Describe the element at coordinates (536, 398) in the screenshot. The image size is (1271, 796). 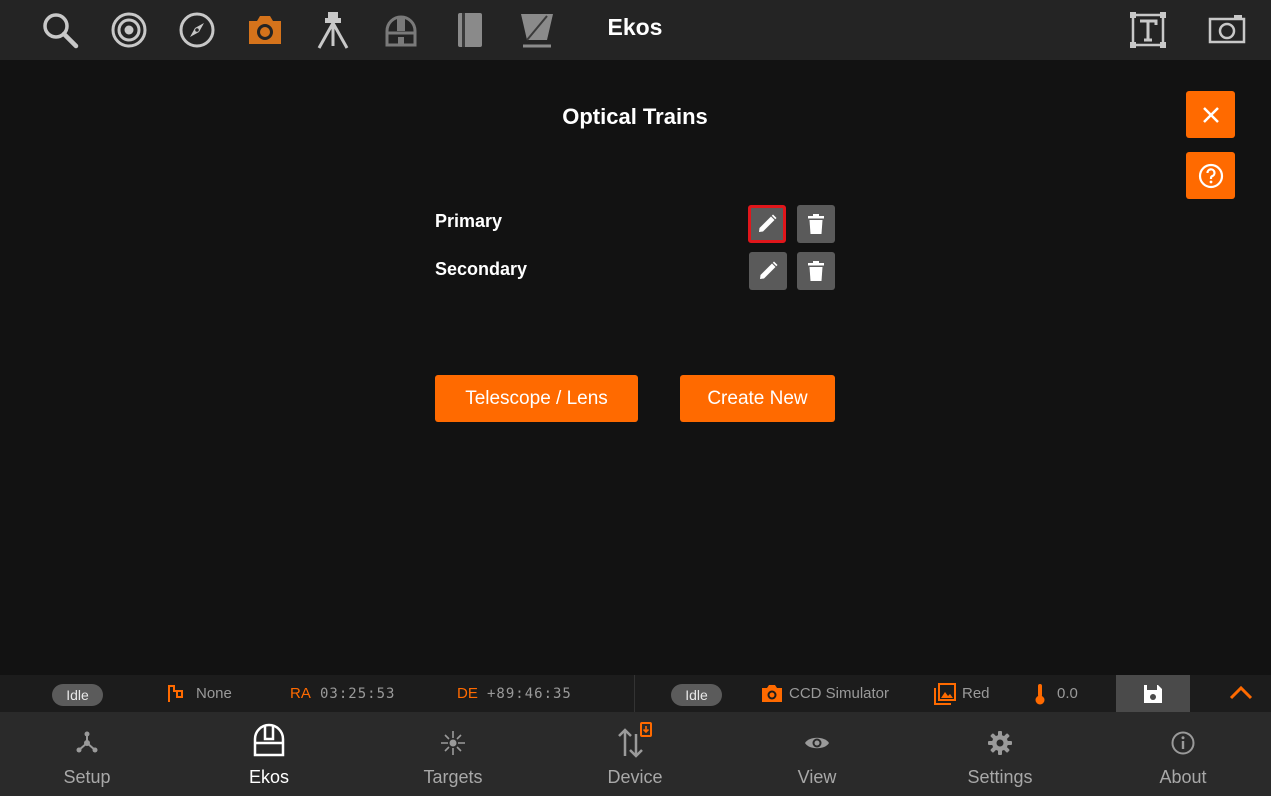
I see `telescope-lens-button: Telescope / Lens` at that location.